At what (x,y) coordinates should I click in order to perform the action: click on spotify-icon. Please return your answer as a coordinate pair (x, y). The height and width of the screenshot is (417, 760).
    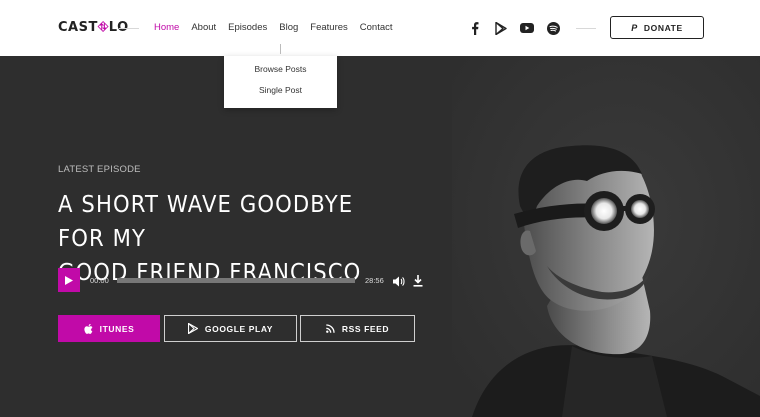
    Looking at the image, I should click on (553, 28).